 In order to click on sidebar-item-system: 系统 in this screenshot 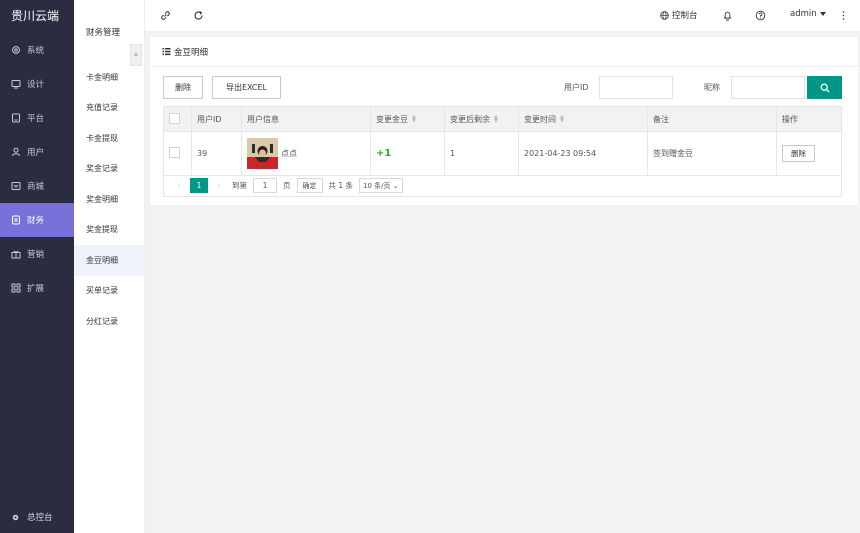, I will do `click(37, 50)`.